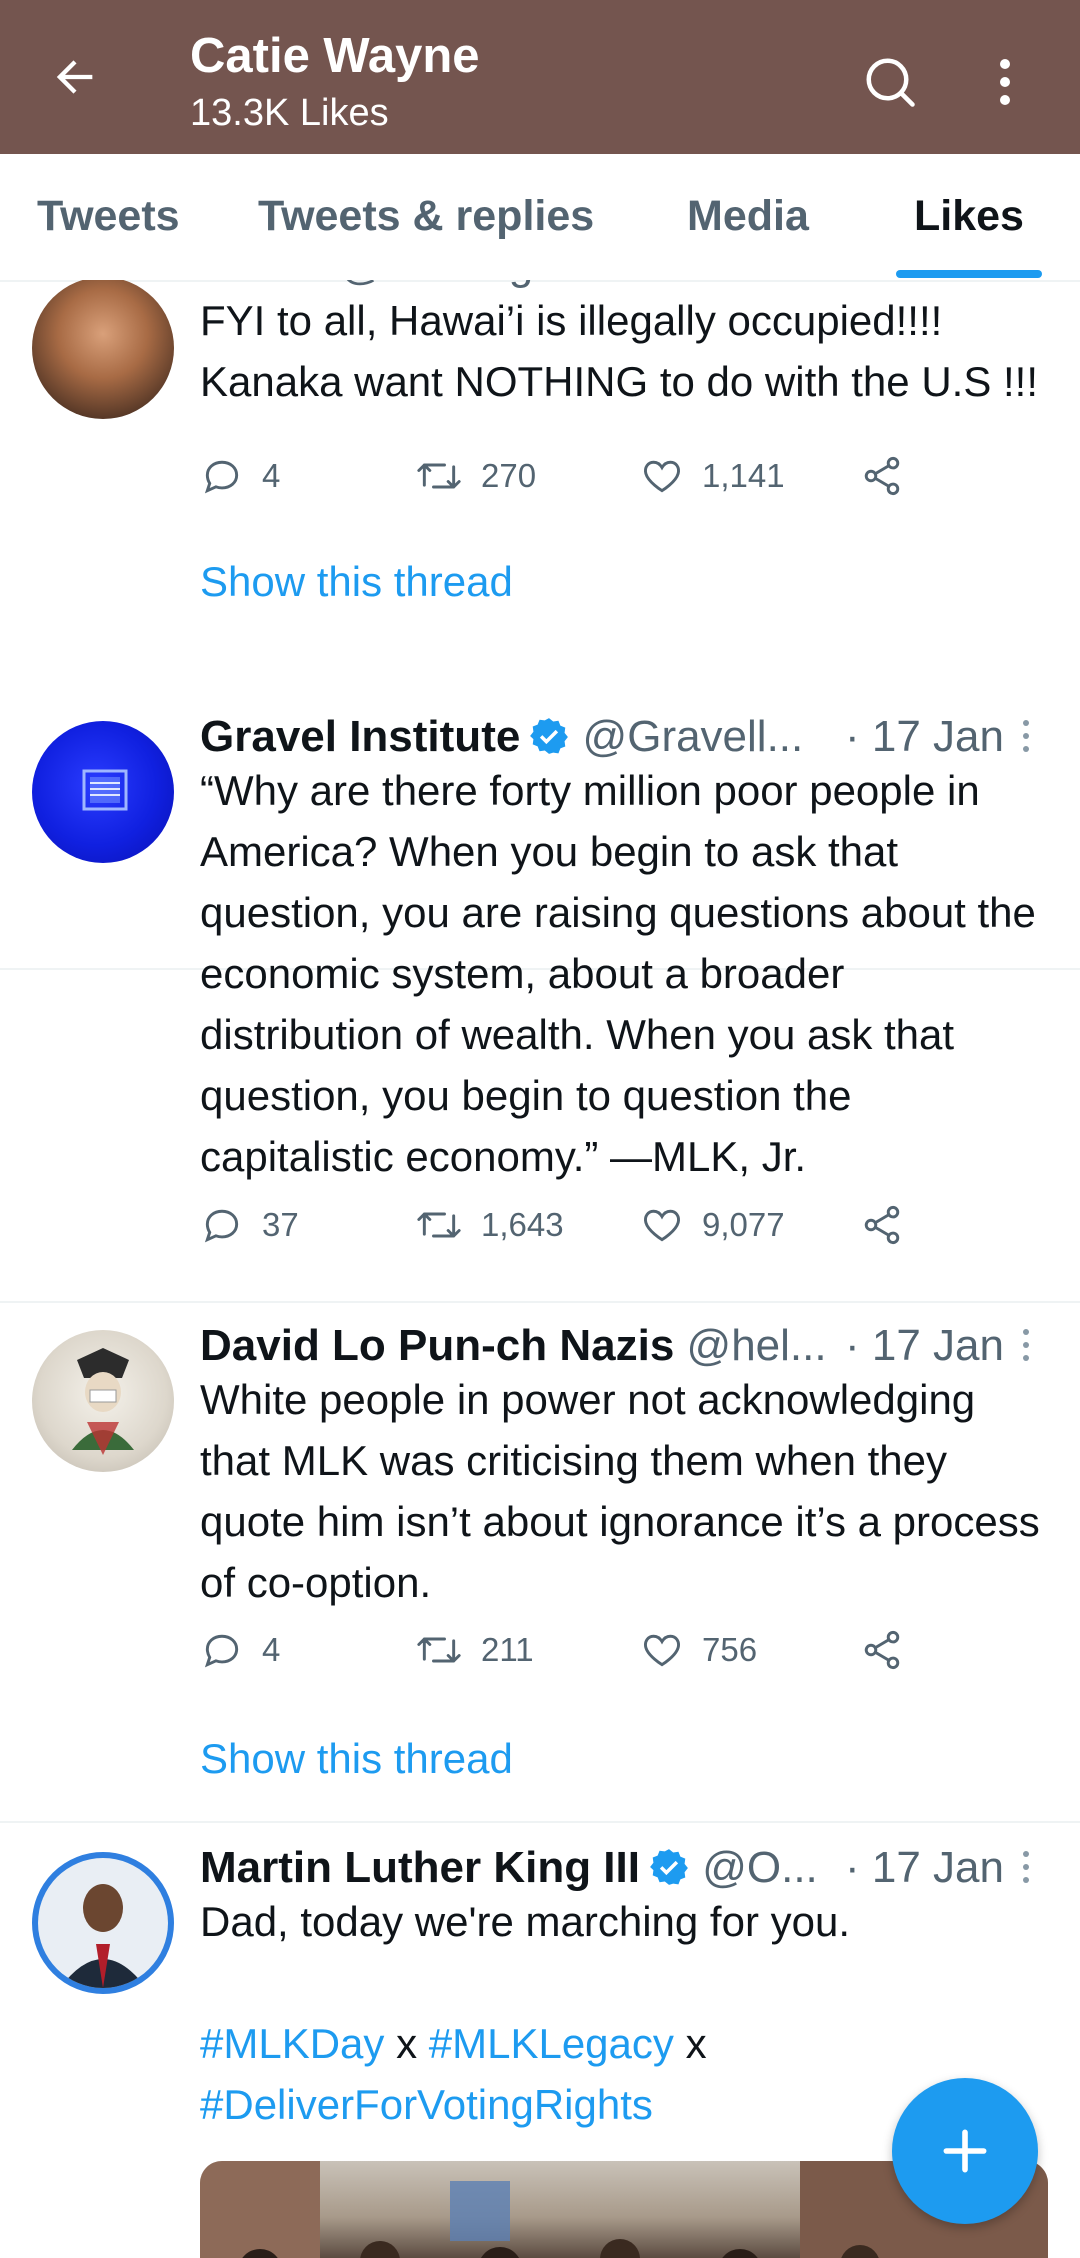 This screenshot has width=1080, height=2258. I want to click on author-name: Gravel Institute, so click(360, 736).